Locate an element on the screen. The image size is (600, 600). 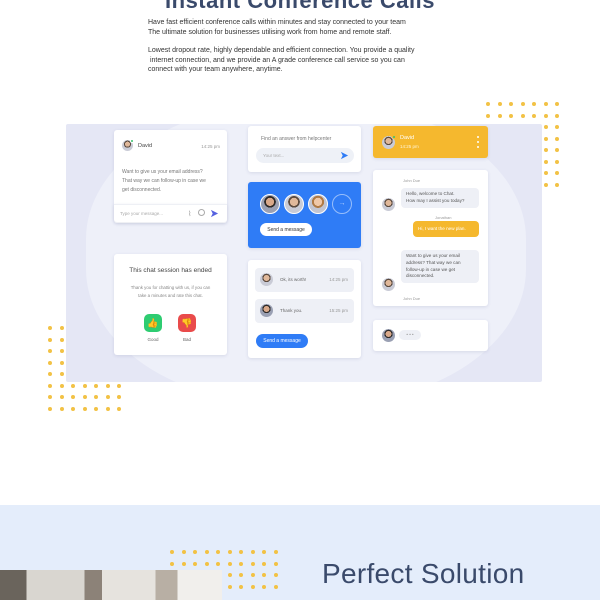
paperclip-icon: ⌇ is located at coordinates (189, 214).